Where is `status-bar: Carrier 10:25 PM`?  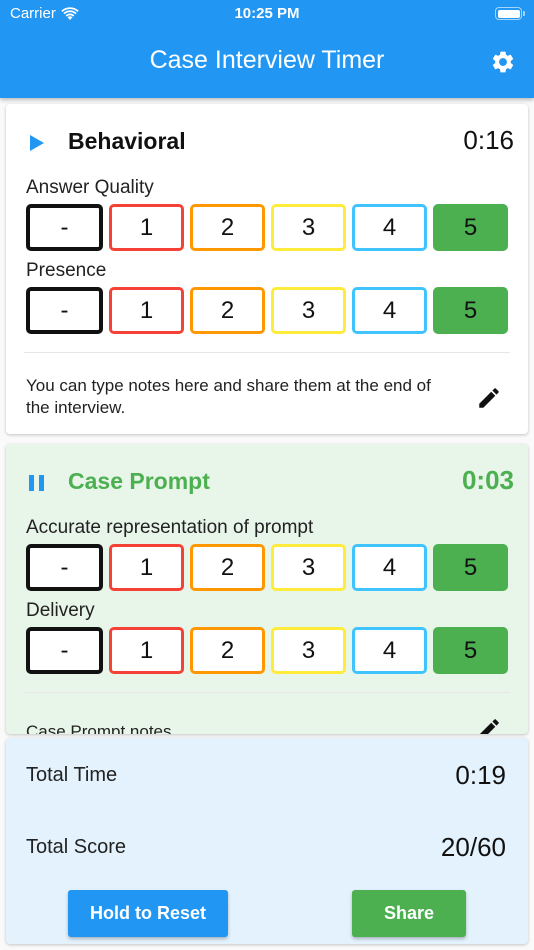 status-bar: Carrier 10:25 PM is located at coordinates (267, 15).